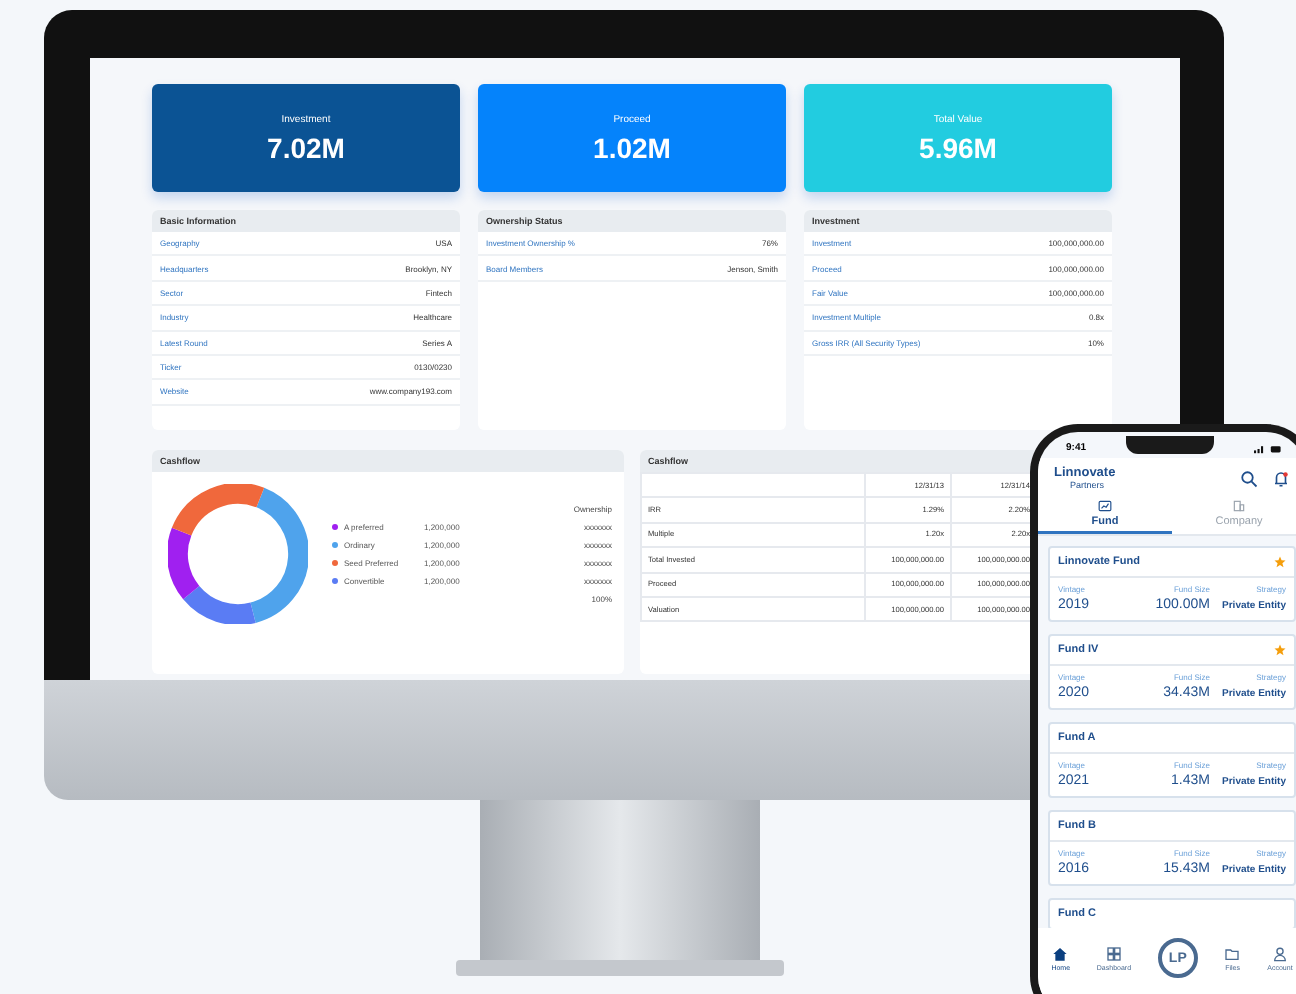 This screenshot has width=1296, height=994. I want to click on building-icon, so click(1239, 506).